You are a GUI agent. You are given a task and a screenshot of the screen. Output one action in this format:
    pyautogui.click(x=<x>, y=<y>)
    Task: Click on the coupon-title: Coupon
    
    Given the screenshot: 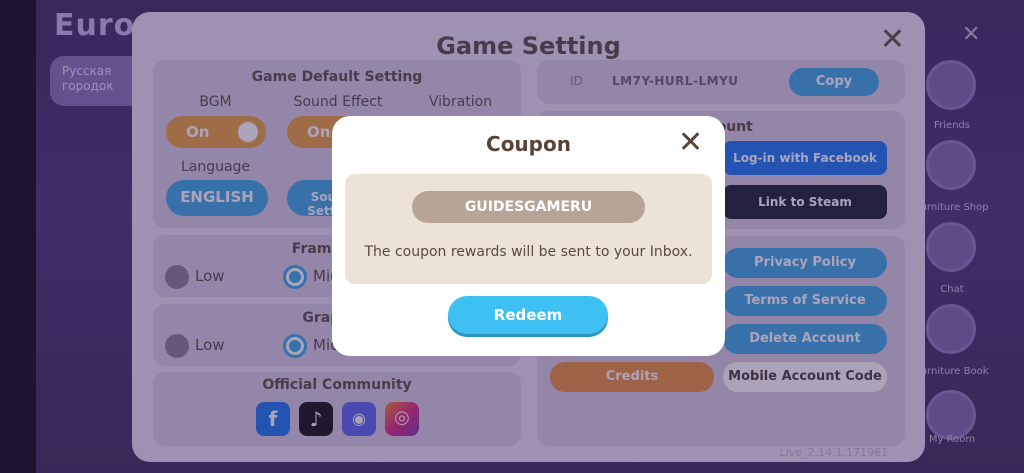 What is the action you would take?
    pyautogui.click(x=528, y=144)
    